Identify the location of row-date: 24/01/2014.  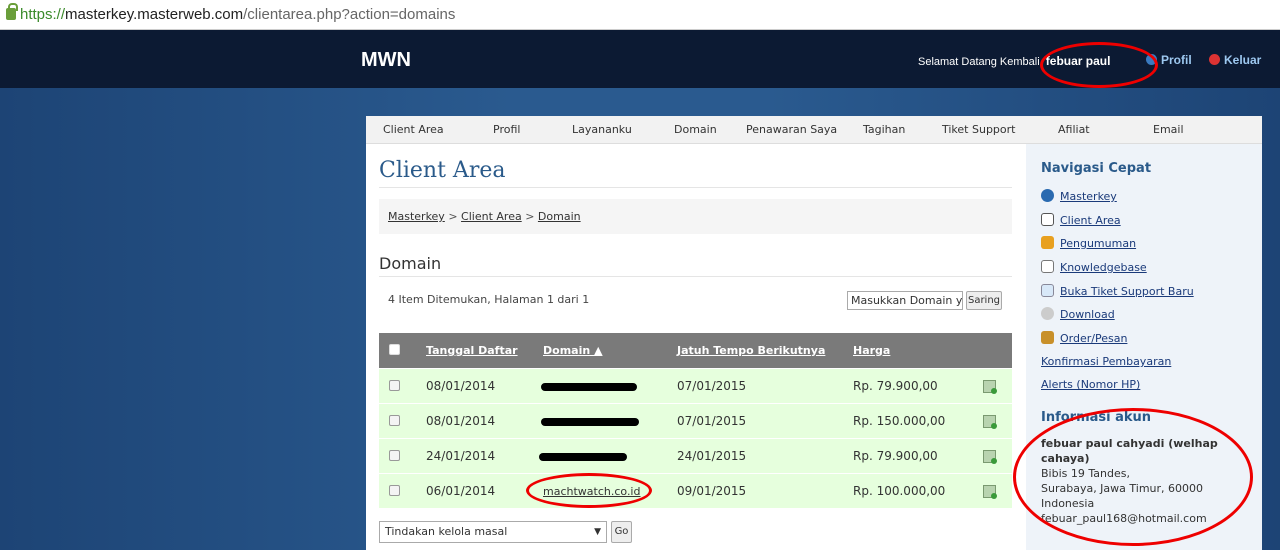
(461, 456).